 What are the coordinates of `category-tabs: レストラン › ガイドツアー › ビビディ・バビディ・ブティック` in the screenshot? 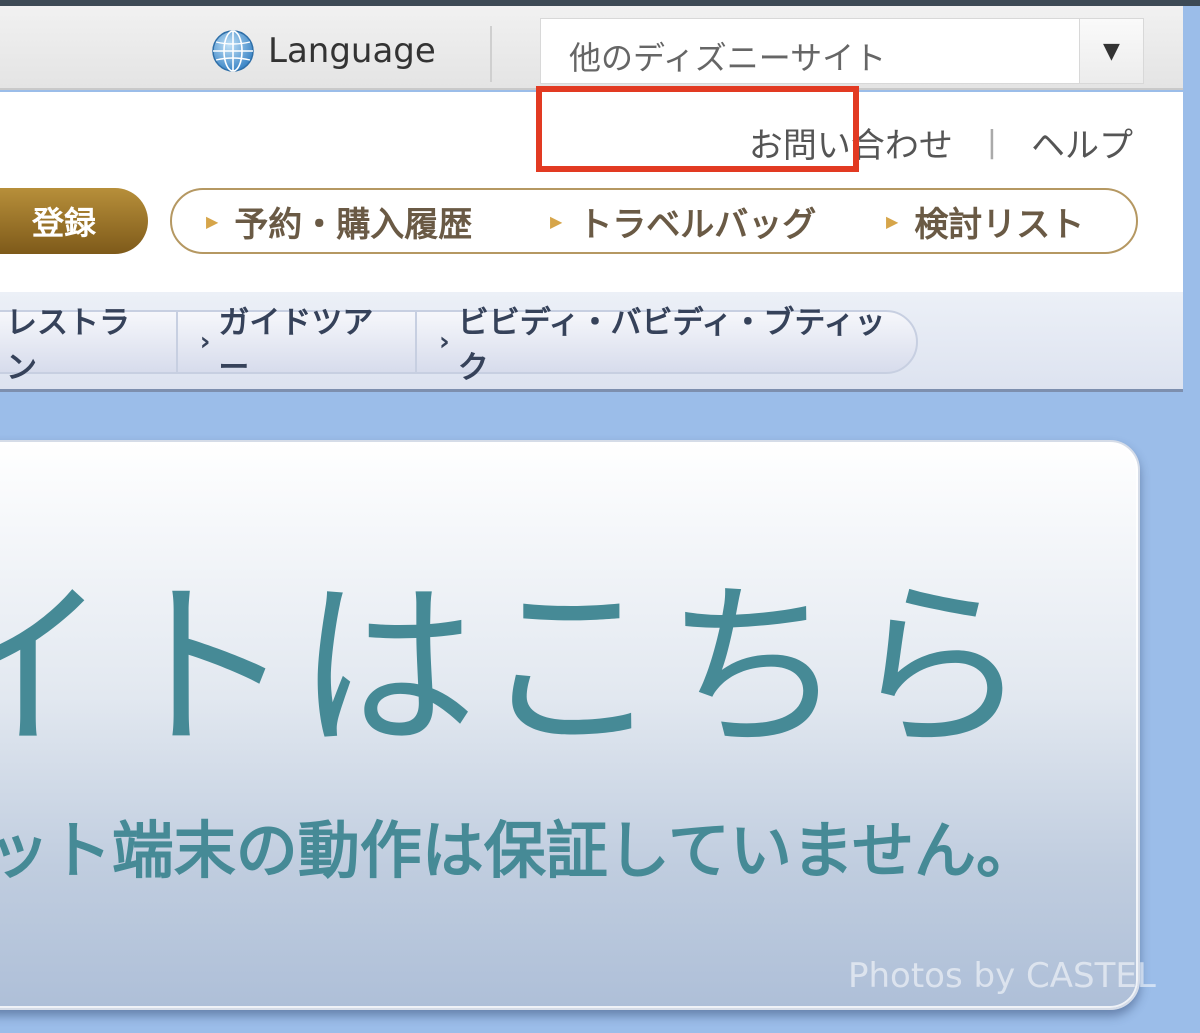 It's located at (459, 345).